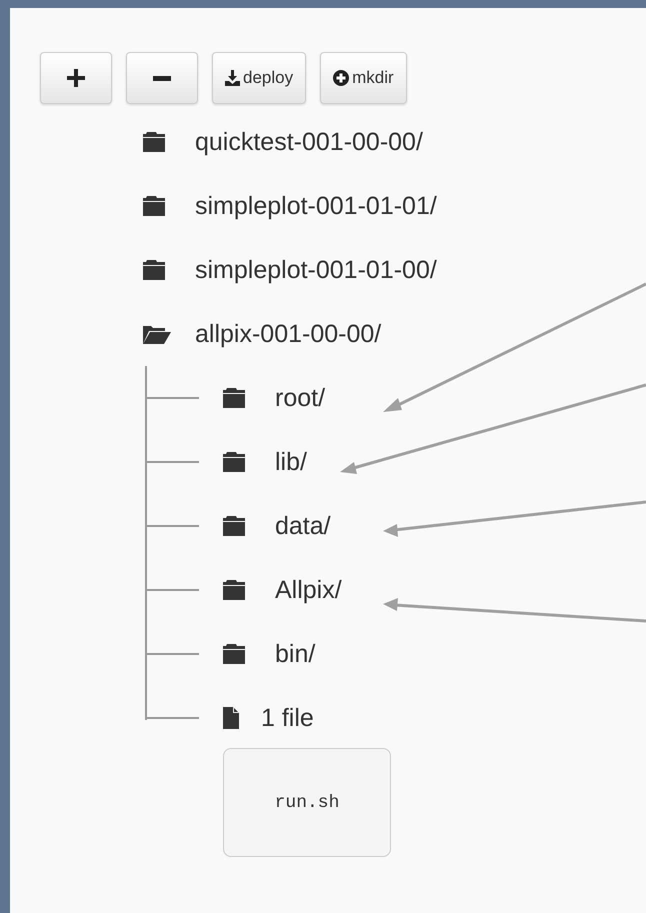 This screenshot has width=646, height=913. What do you see at coordinates (288, 334) in the screenshot?
I see `folder-name: allpix-001-00-00/` at bounding box center [288, 334].